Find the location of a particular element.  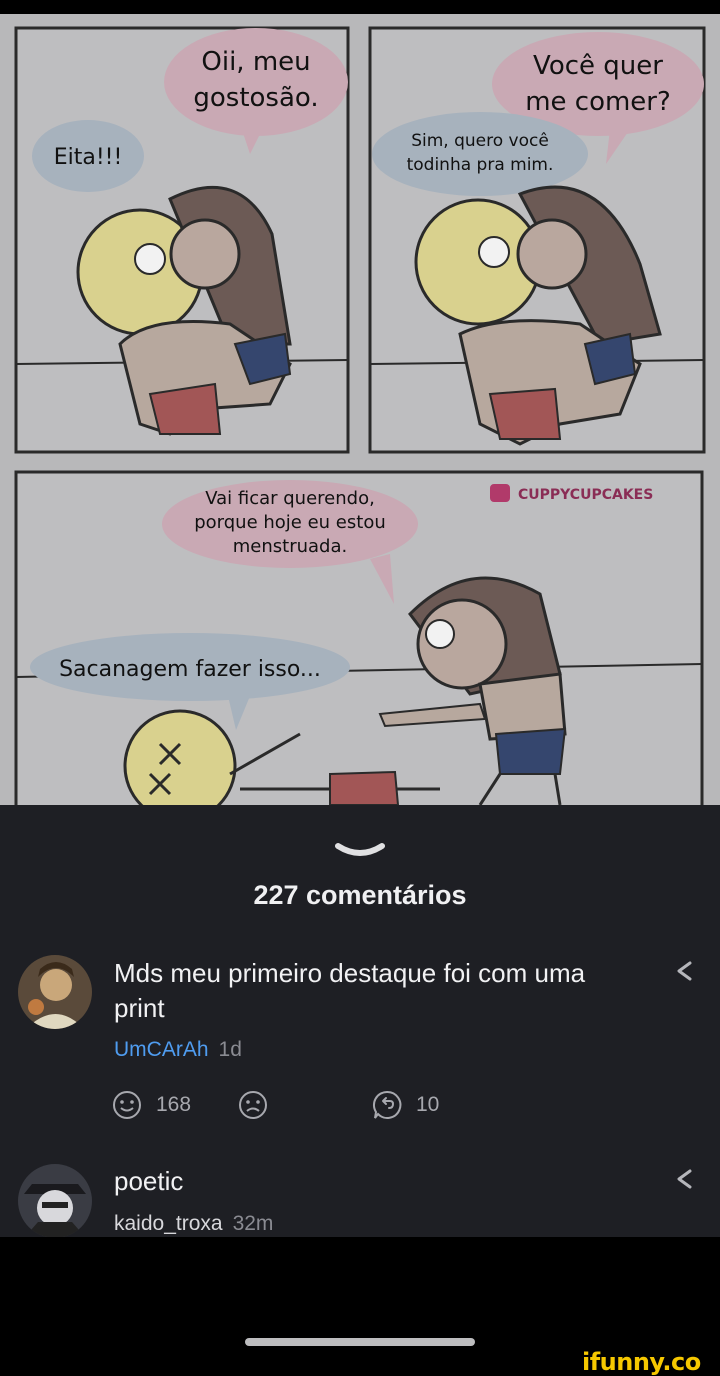

comment-meta: UmCArAh 1d is located at coordinates (178, 1050).